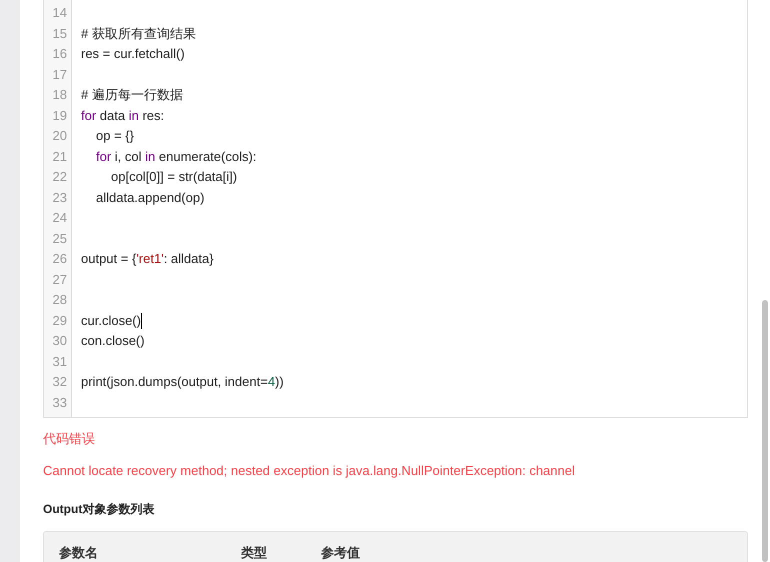 The image size is (770, 562). What do you see at coordinates (309, 471) in the screenshot?
I see `error-message: Cannot locate recovery method; nested exception is java.lang.NullPointerException: channel` at bounding box center [309, 471].